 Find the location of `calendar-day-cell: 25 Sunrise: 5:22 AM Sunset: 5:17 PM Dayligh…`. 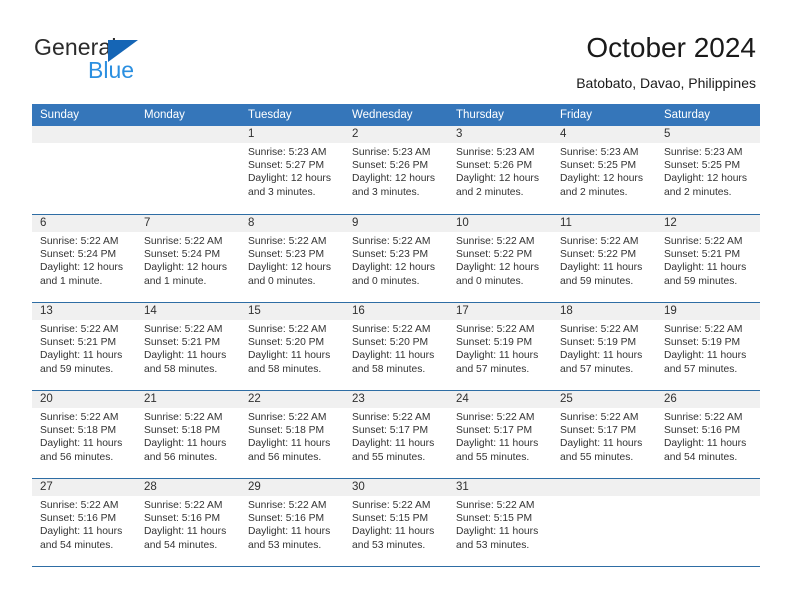

calendar-day-cell: 25 Sunrise: 5:22 AM Sunset: 5:17 PM Dayligh… is located at coordinates (604, 434).